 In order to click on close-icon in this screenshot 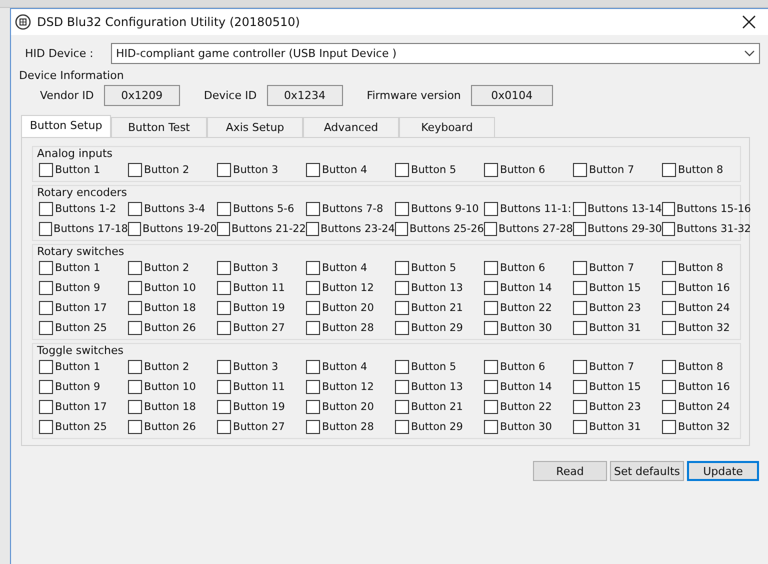, I will do `click(749, 22)`.